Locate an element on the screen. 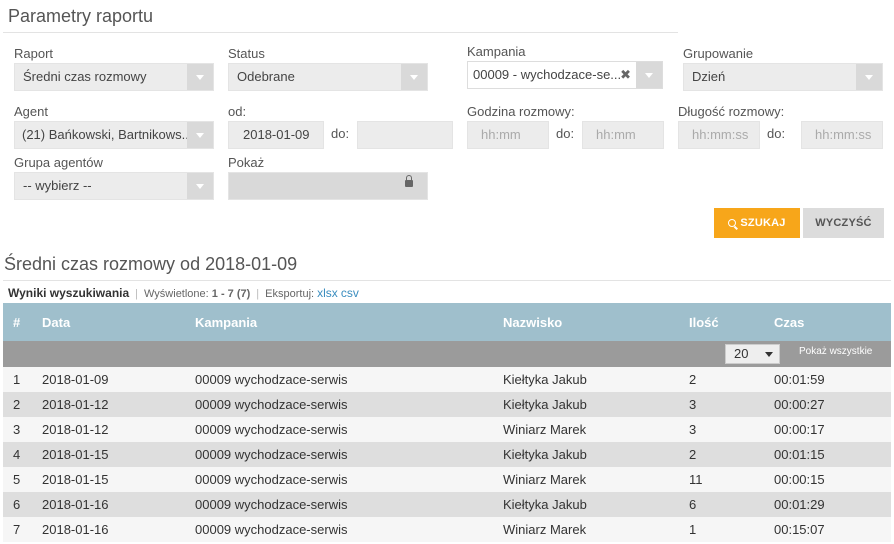  cell-date: 2018-01-12 is located at coordinates (108, 404).